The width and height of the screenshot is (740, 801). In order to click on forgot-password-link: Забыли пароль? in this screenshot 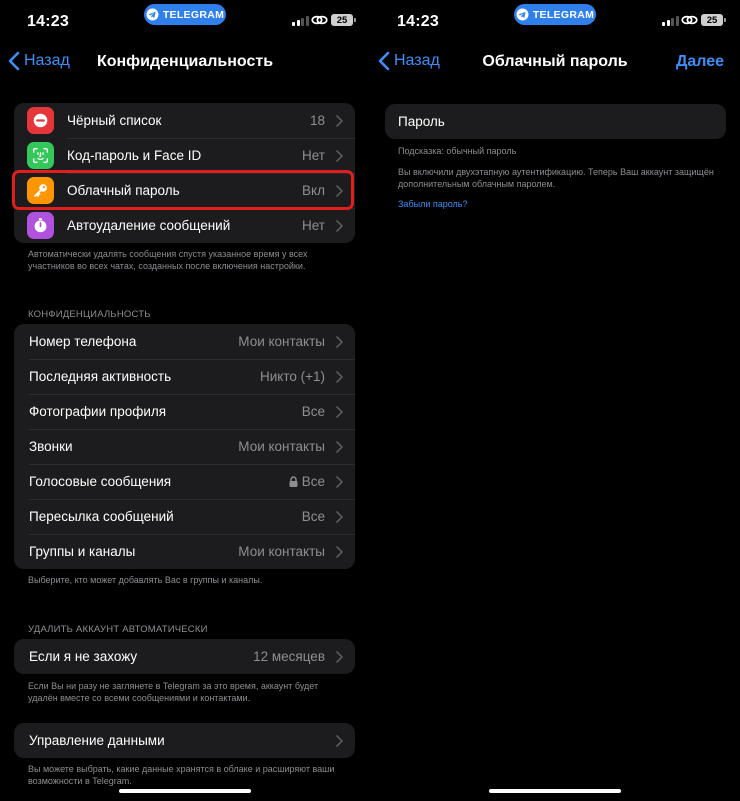, I will do `click(432, 204)`.